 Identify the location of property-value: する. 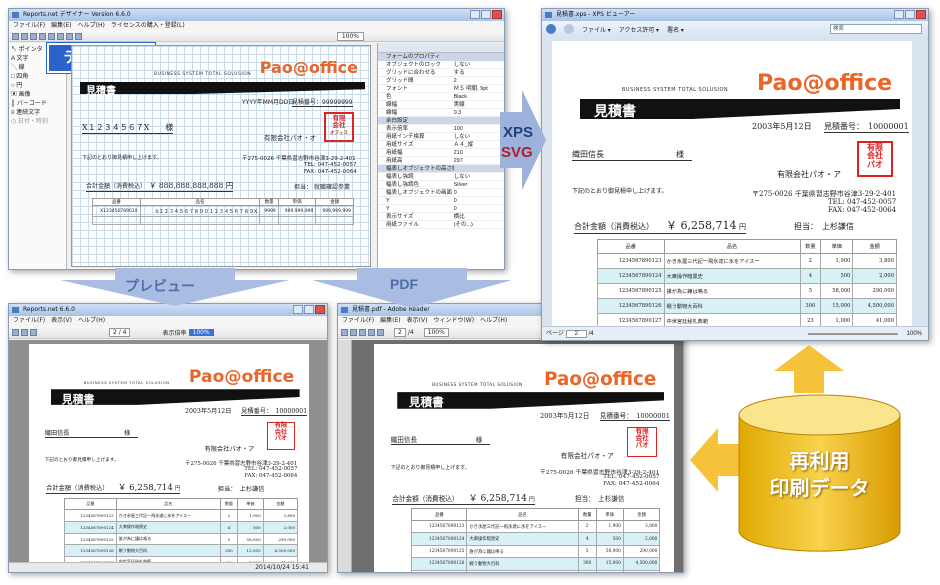
(479, 72).